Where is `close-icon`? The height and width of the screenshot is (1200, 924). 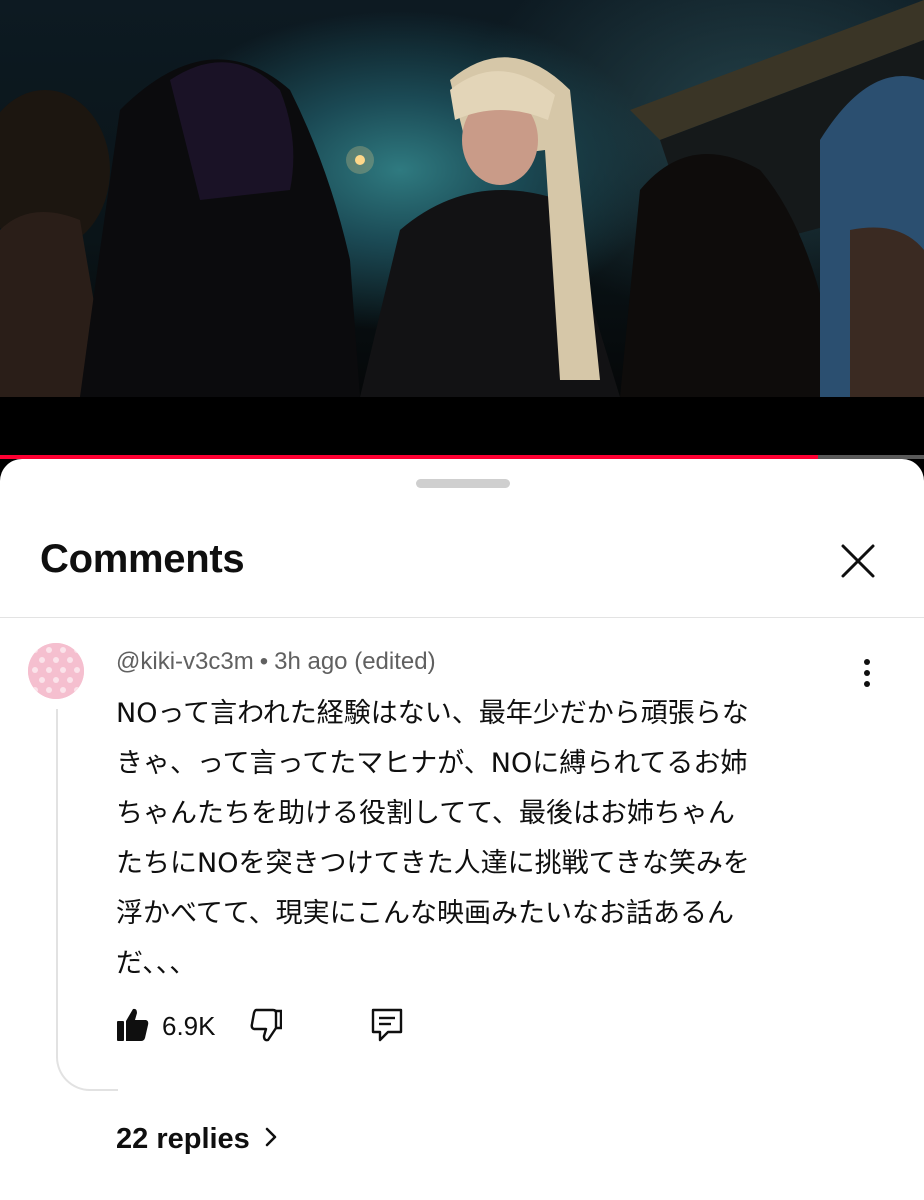
close-icon is located at coordinates (858, 561).